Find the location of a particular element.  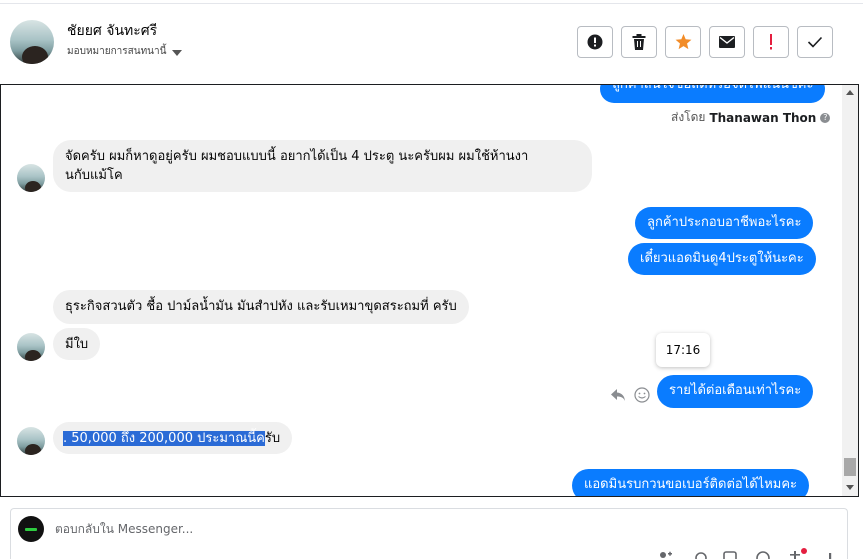

customer-avatar is located at coordinates (32, 42).